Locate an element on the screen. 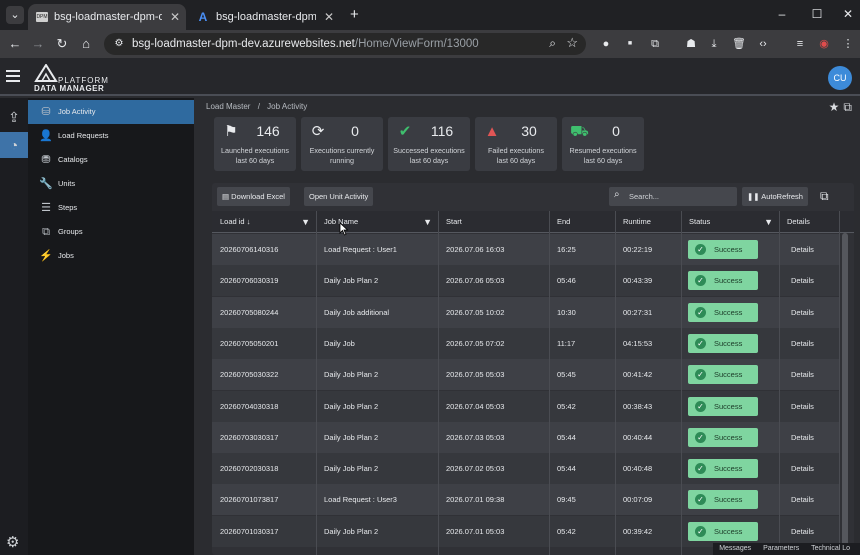 Image resolution: width=860 pixels, height=555 pixels. back-icon: ← is located at coordinates (15, 44).